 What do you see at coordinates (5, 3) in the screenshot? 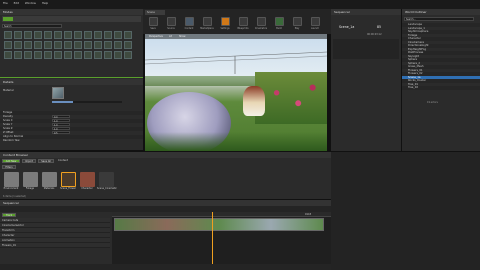
I see `menu-file: File` at bounding box center [5, 3].